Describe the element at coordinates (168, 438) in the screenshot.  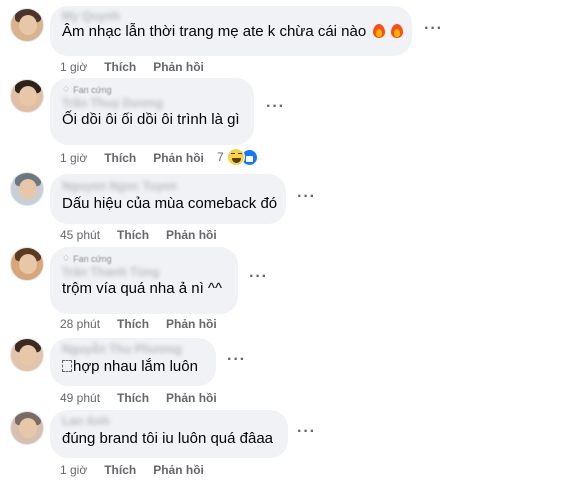
I see `comment-text: đúng brand tôi iu luôn quá đâaa` at that location.